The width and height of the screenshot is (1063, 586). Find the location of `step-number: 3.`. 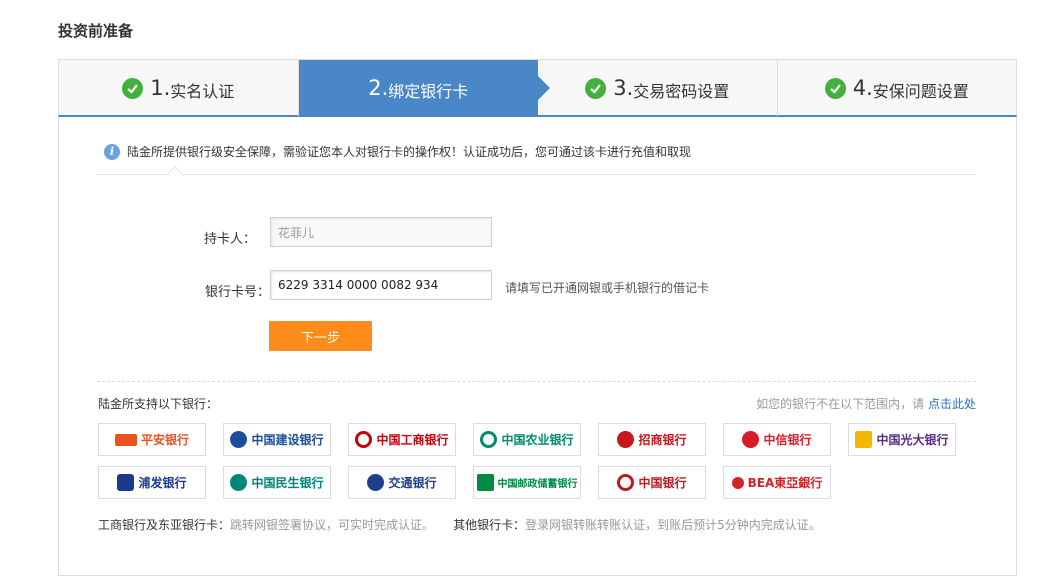

step-number: 3. is located at coordinates (623, 88).